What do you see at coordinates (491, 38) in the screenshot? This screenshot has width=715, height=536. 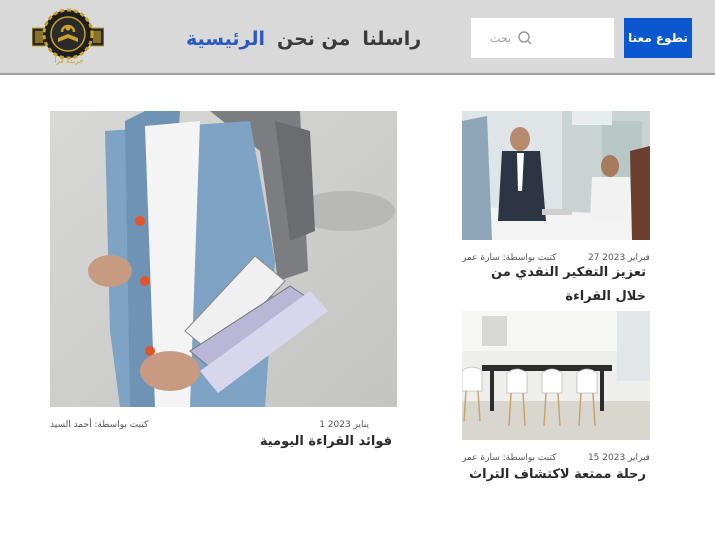 I see `search-input` at bounding box center [491, 38].